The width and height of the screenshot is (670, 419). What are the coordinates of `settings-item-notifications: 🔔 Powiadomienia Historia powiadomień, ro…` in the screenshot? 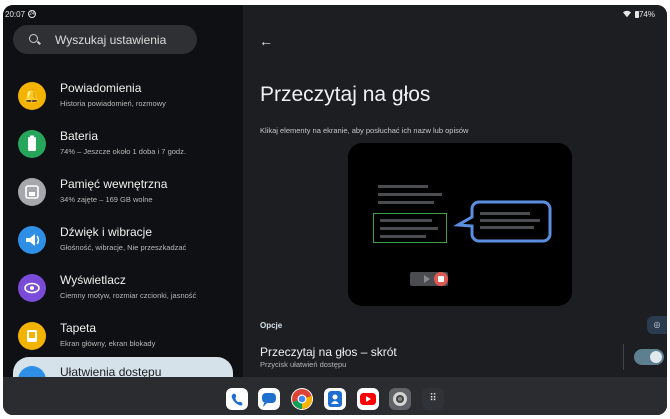 It's located at (123, 97).